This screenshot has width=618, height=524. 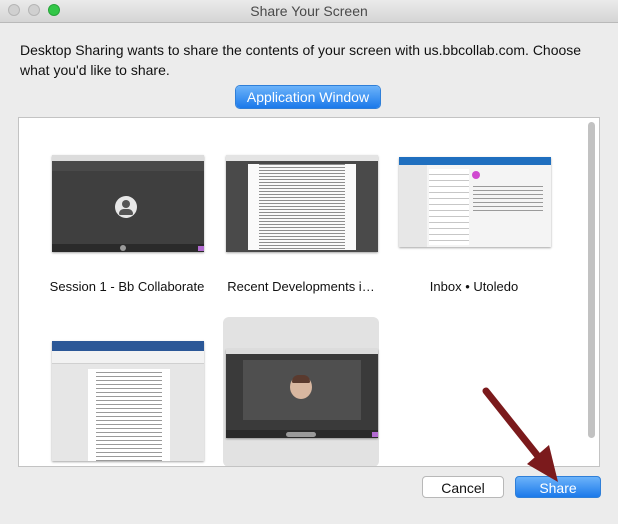 I want to click on window-item-session: Session 1 - Bb Collaborate, so click(x=127, y=225).